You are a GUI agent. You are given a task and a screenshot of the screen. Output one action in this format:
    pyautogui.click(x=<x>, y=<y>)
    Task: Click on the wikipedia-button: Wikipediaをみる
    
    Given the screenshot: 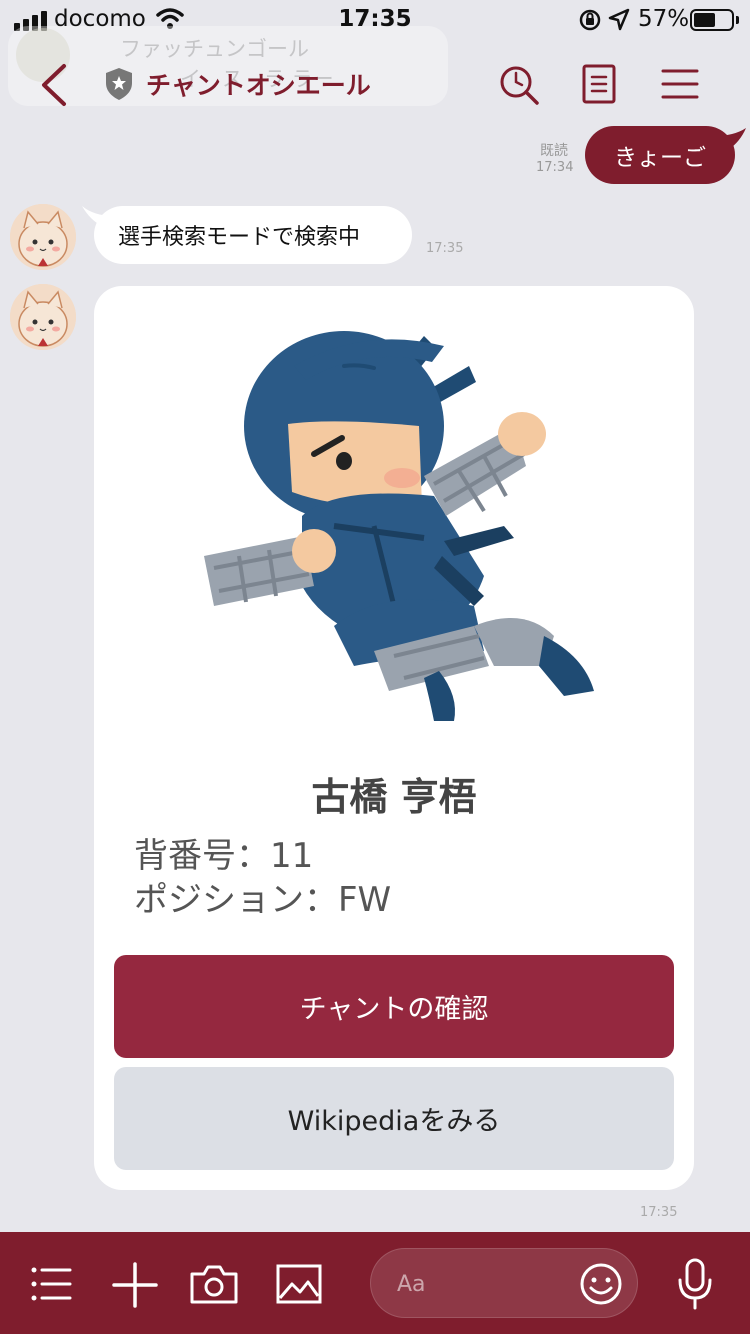 What is the action you would take?
    pyautogui.click(x=394, y=1118)
    